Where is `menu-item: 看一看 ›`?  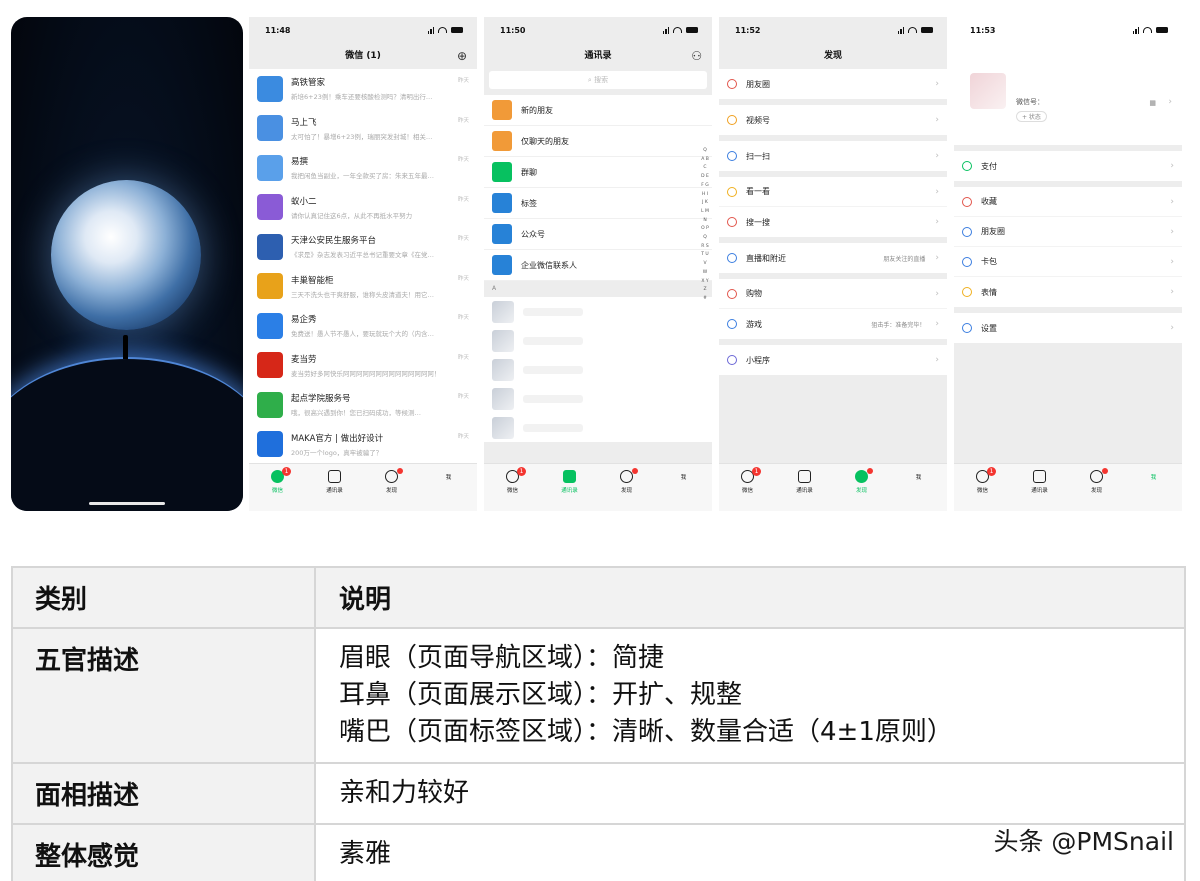 menu-item: 看一看 › is located at coordinates (833, 192).